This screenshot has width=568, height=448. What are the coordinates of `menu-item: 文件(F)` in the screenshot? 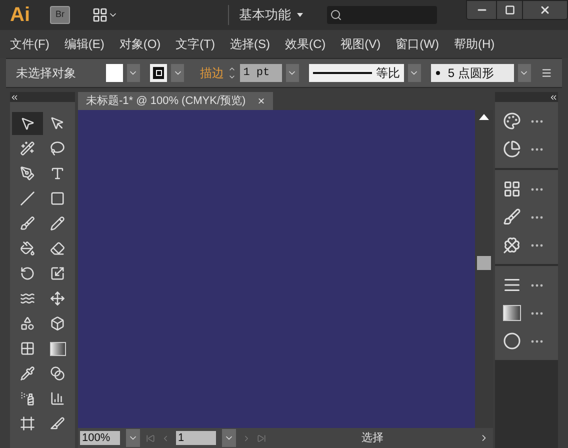 It's located at (30, 44).